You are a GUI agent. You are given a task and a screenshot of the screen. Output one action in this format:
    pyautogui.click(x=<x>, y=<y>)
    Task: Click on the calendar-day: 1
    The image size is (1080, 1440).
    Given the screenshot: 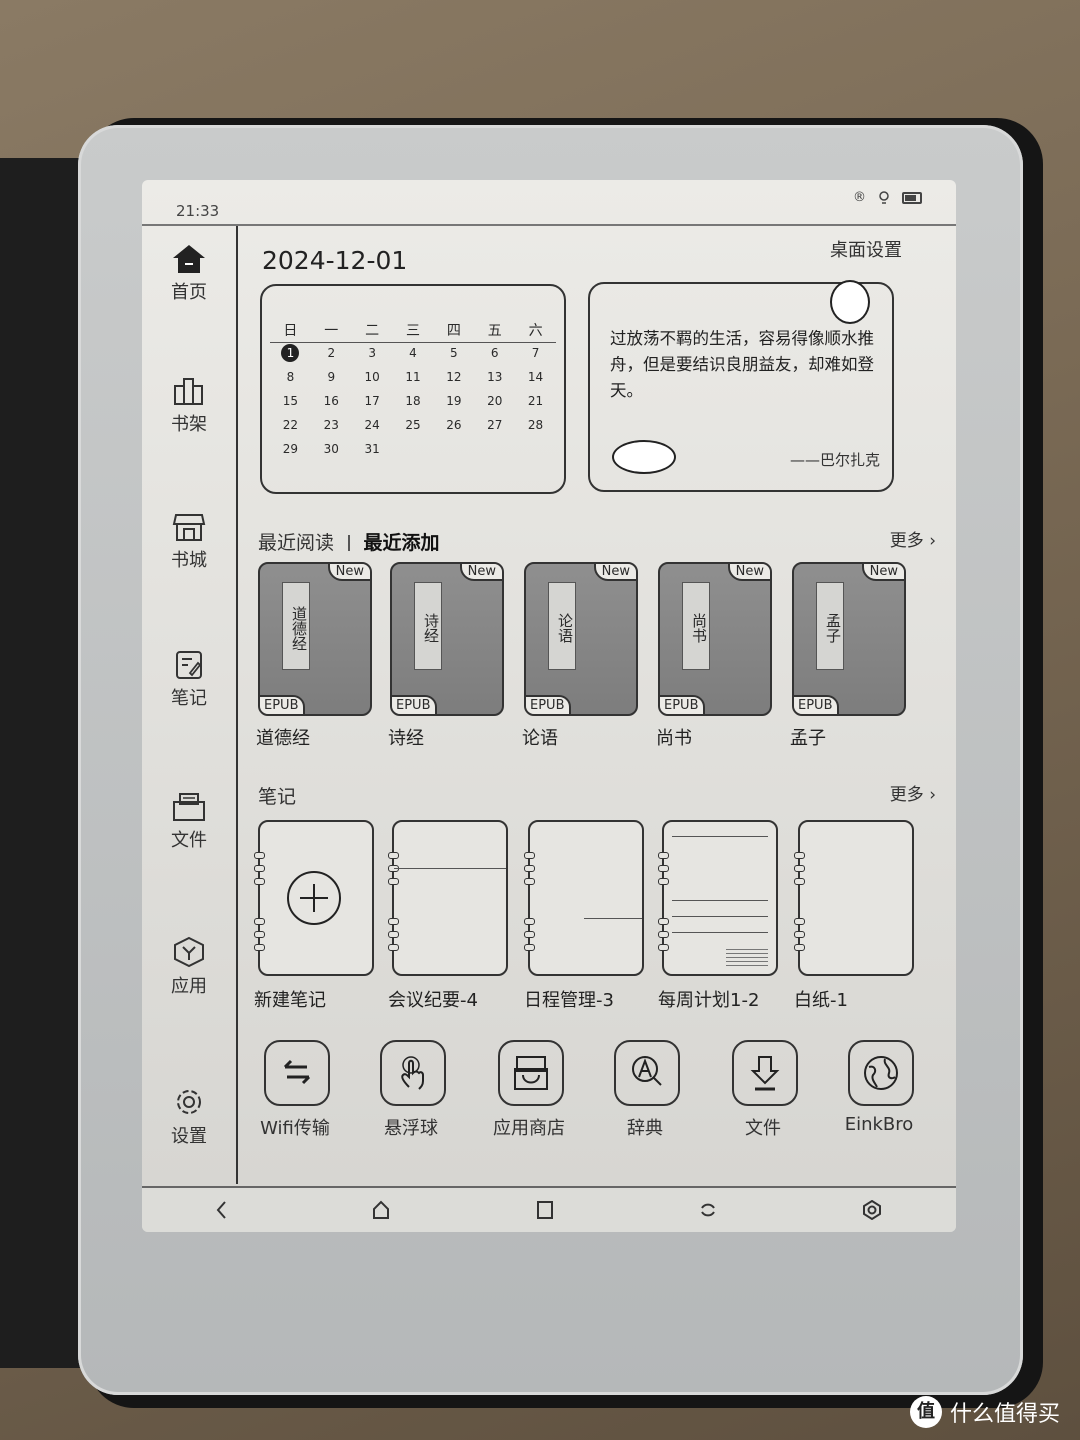 What is the action you would take?
    pyautogui.click(x=290, y=353)
    